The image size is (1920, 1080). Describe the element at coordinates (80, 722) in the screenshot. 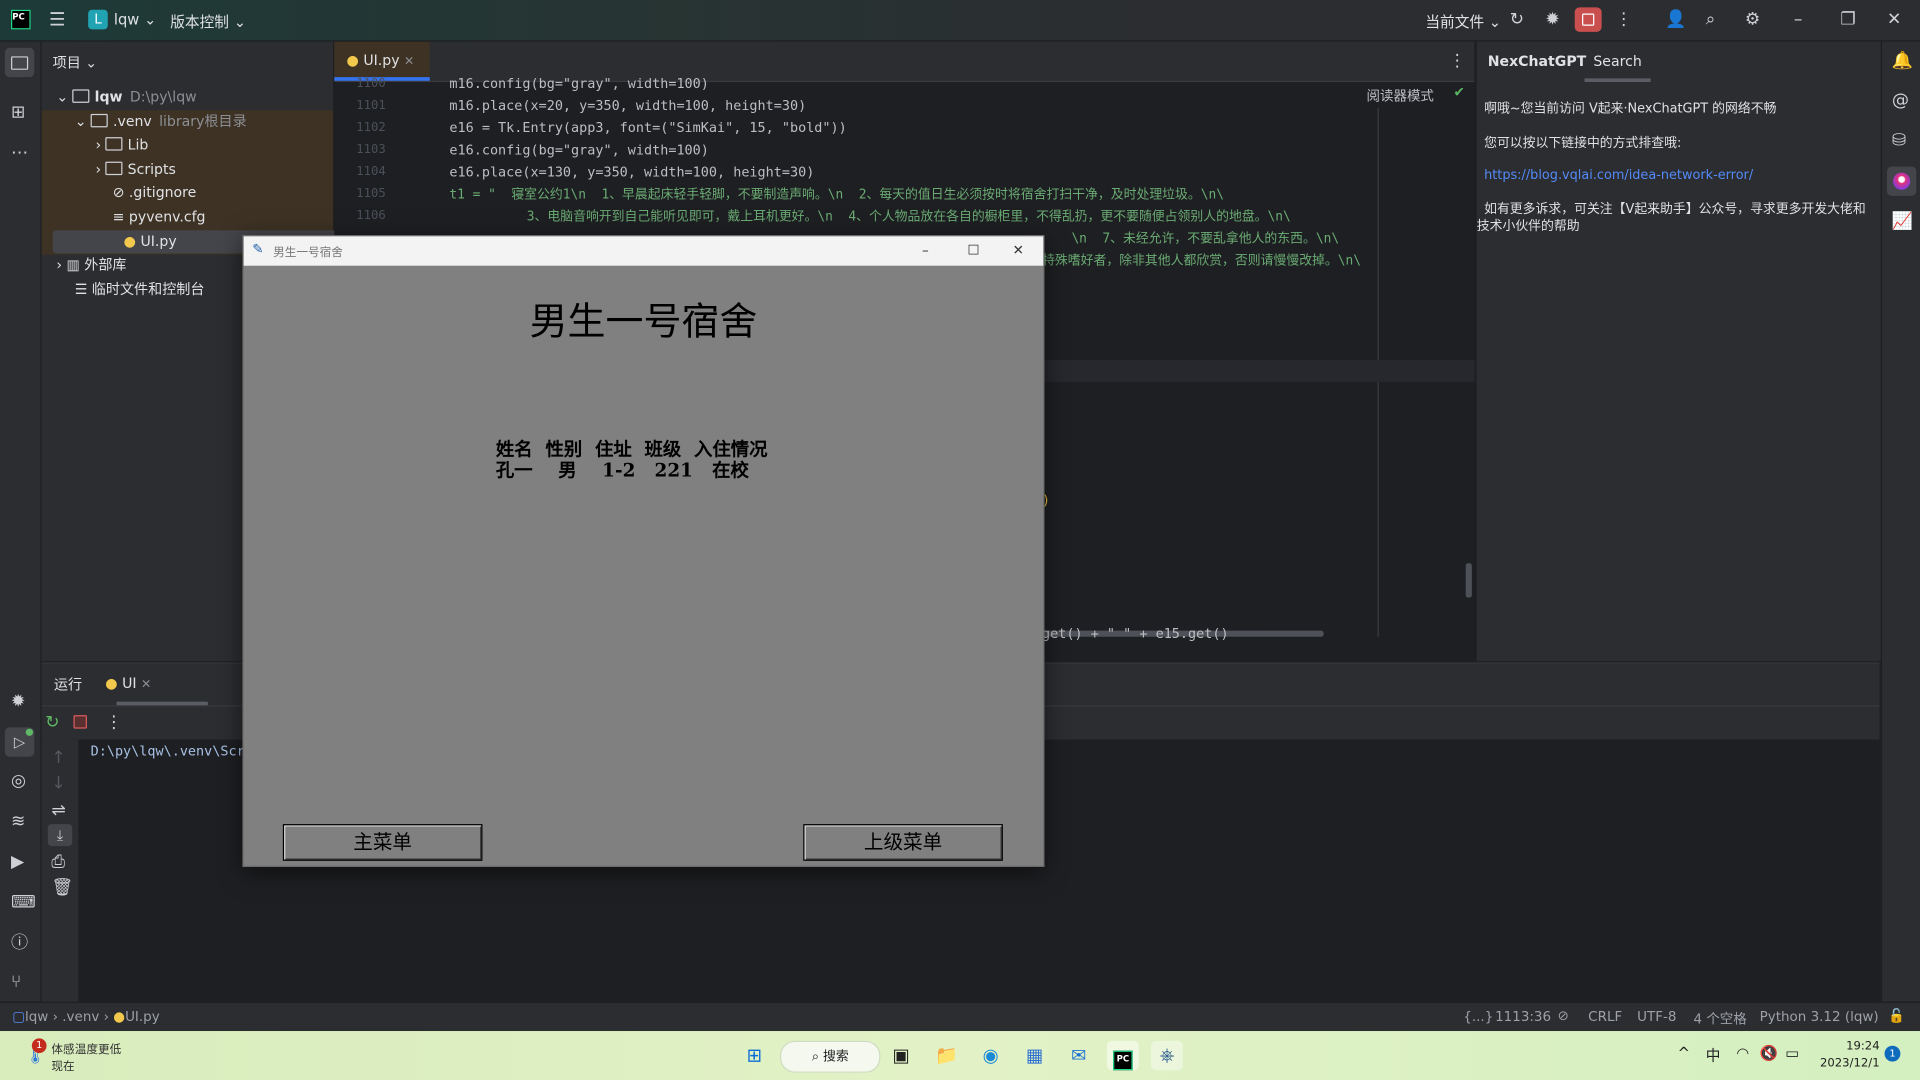

I see `stop-icon` at that location.